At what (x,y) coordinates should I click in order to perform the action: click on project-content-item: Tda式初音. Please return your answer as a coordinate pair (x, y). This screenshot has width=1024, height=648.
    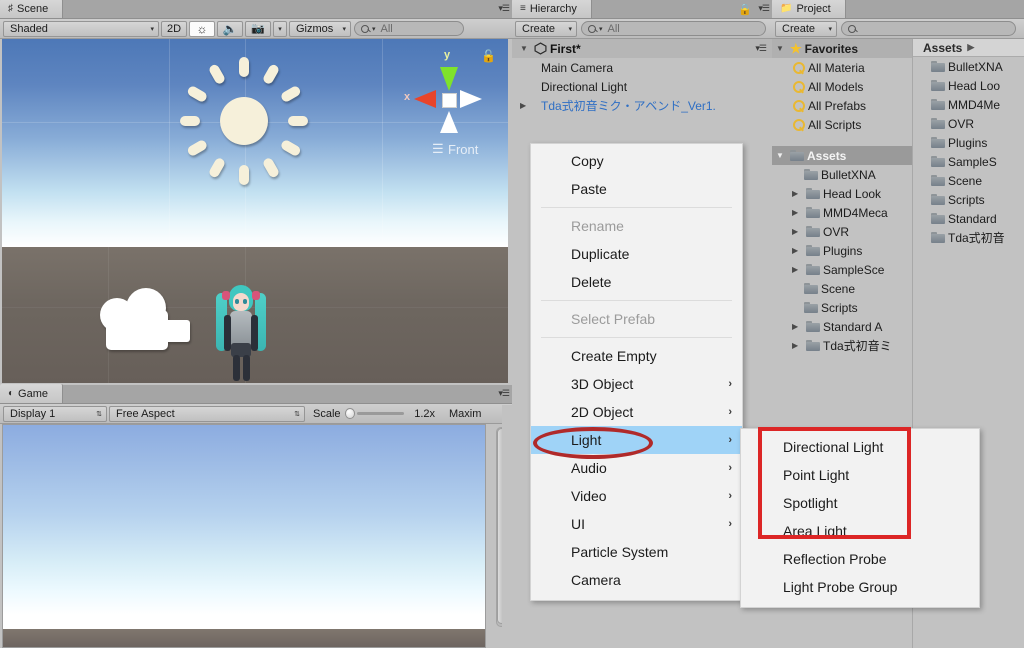
    Looking at the image, I should click on (968, 237).